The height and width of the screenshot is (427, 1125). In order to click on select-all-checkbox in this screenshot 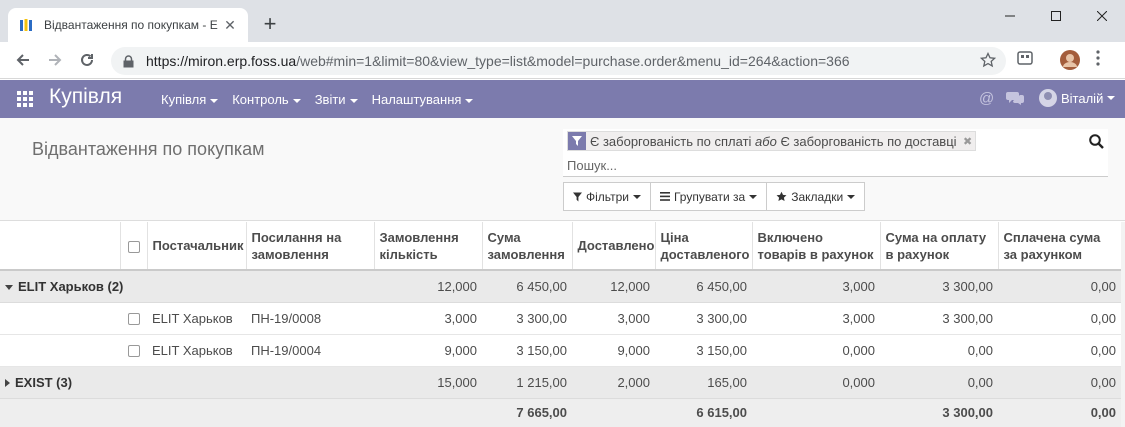, I will do `click(133, 246)`.